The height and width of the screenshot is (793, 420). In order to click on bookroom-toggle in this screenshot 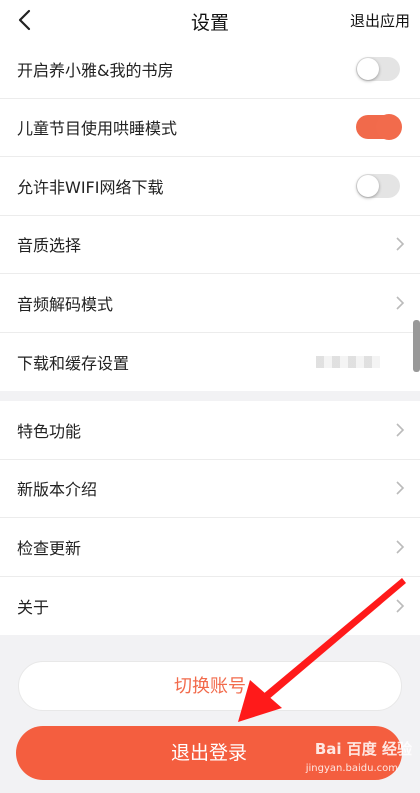, I will do `click(378, 68)`.